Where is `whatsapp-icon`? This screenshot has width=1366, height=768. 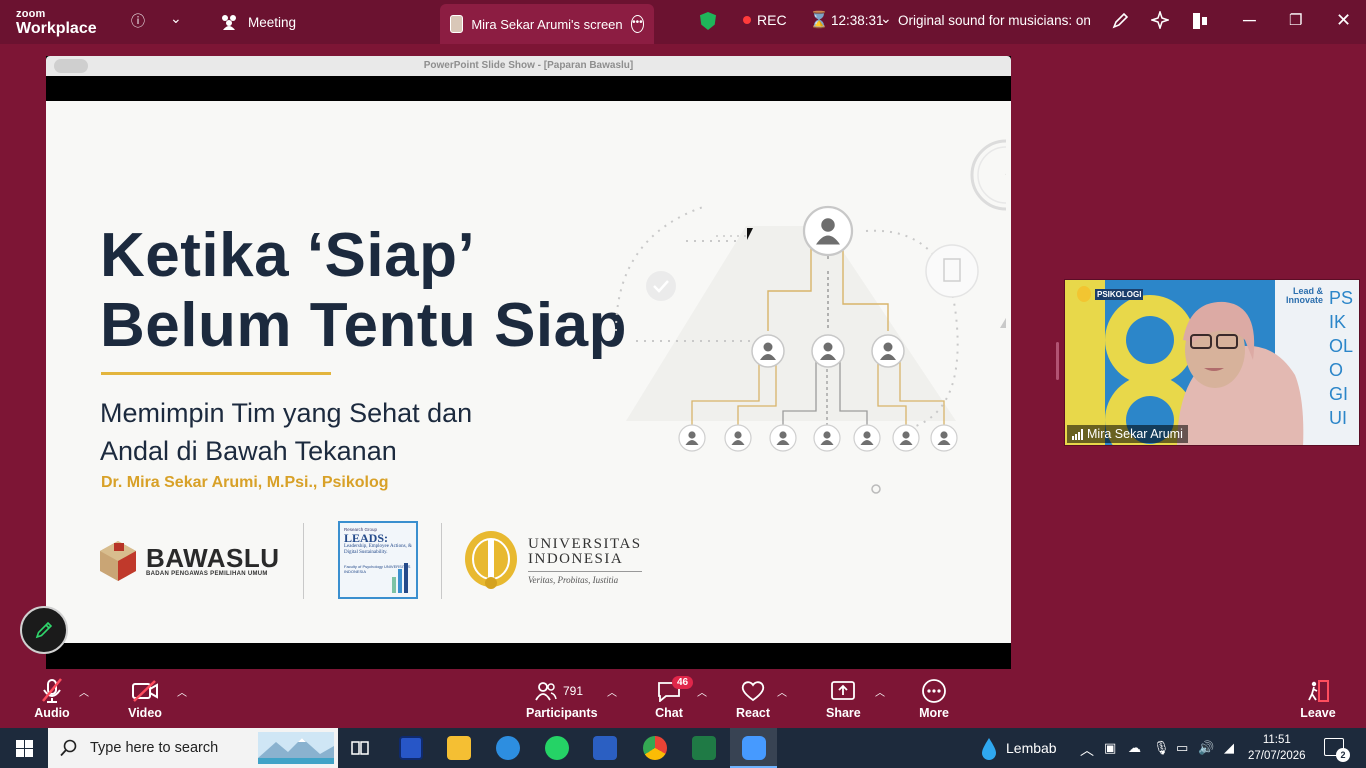
whatsapp-icon is located at coordinates (557, 748).